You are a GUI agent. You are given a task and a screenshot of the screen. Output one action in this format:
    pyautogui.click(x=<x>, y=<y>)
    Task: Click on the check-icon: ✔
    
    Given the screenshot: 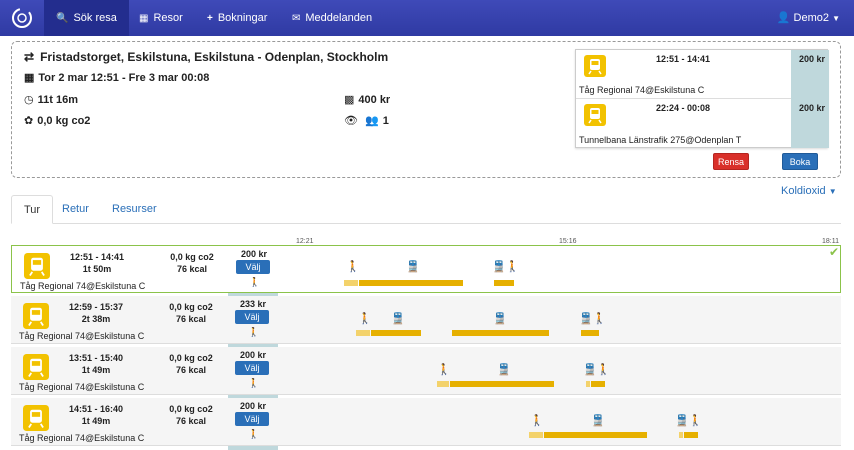 What is the action you would take?
    pyautogui.click(x=834, y=252)
    